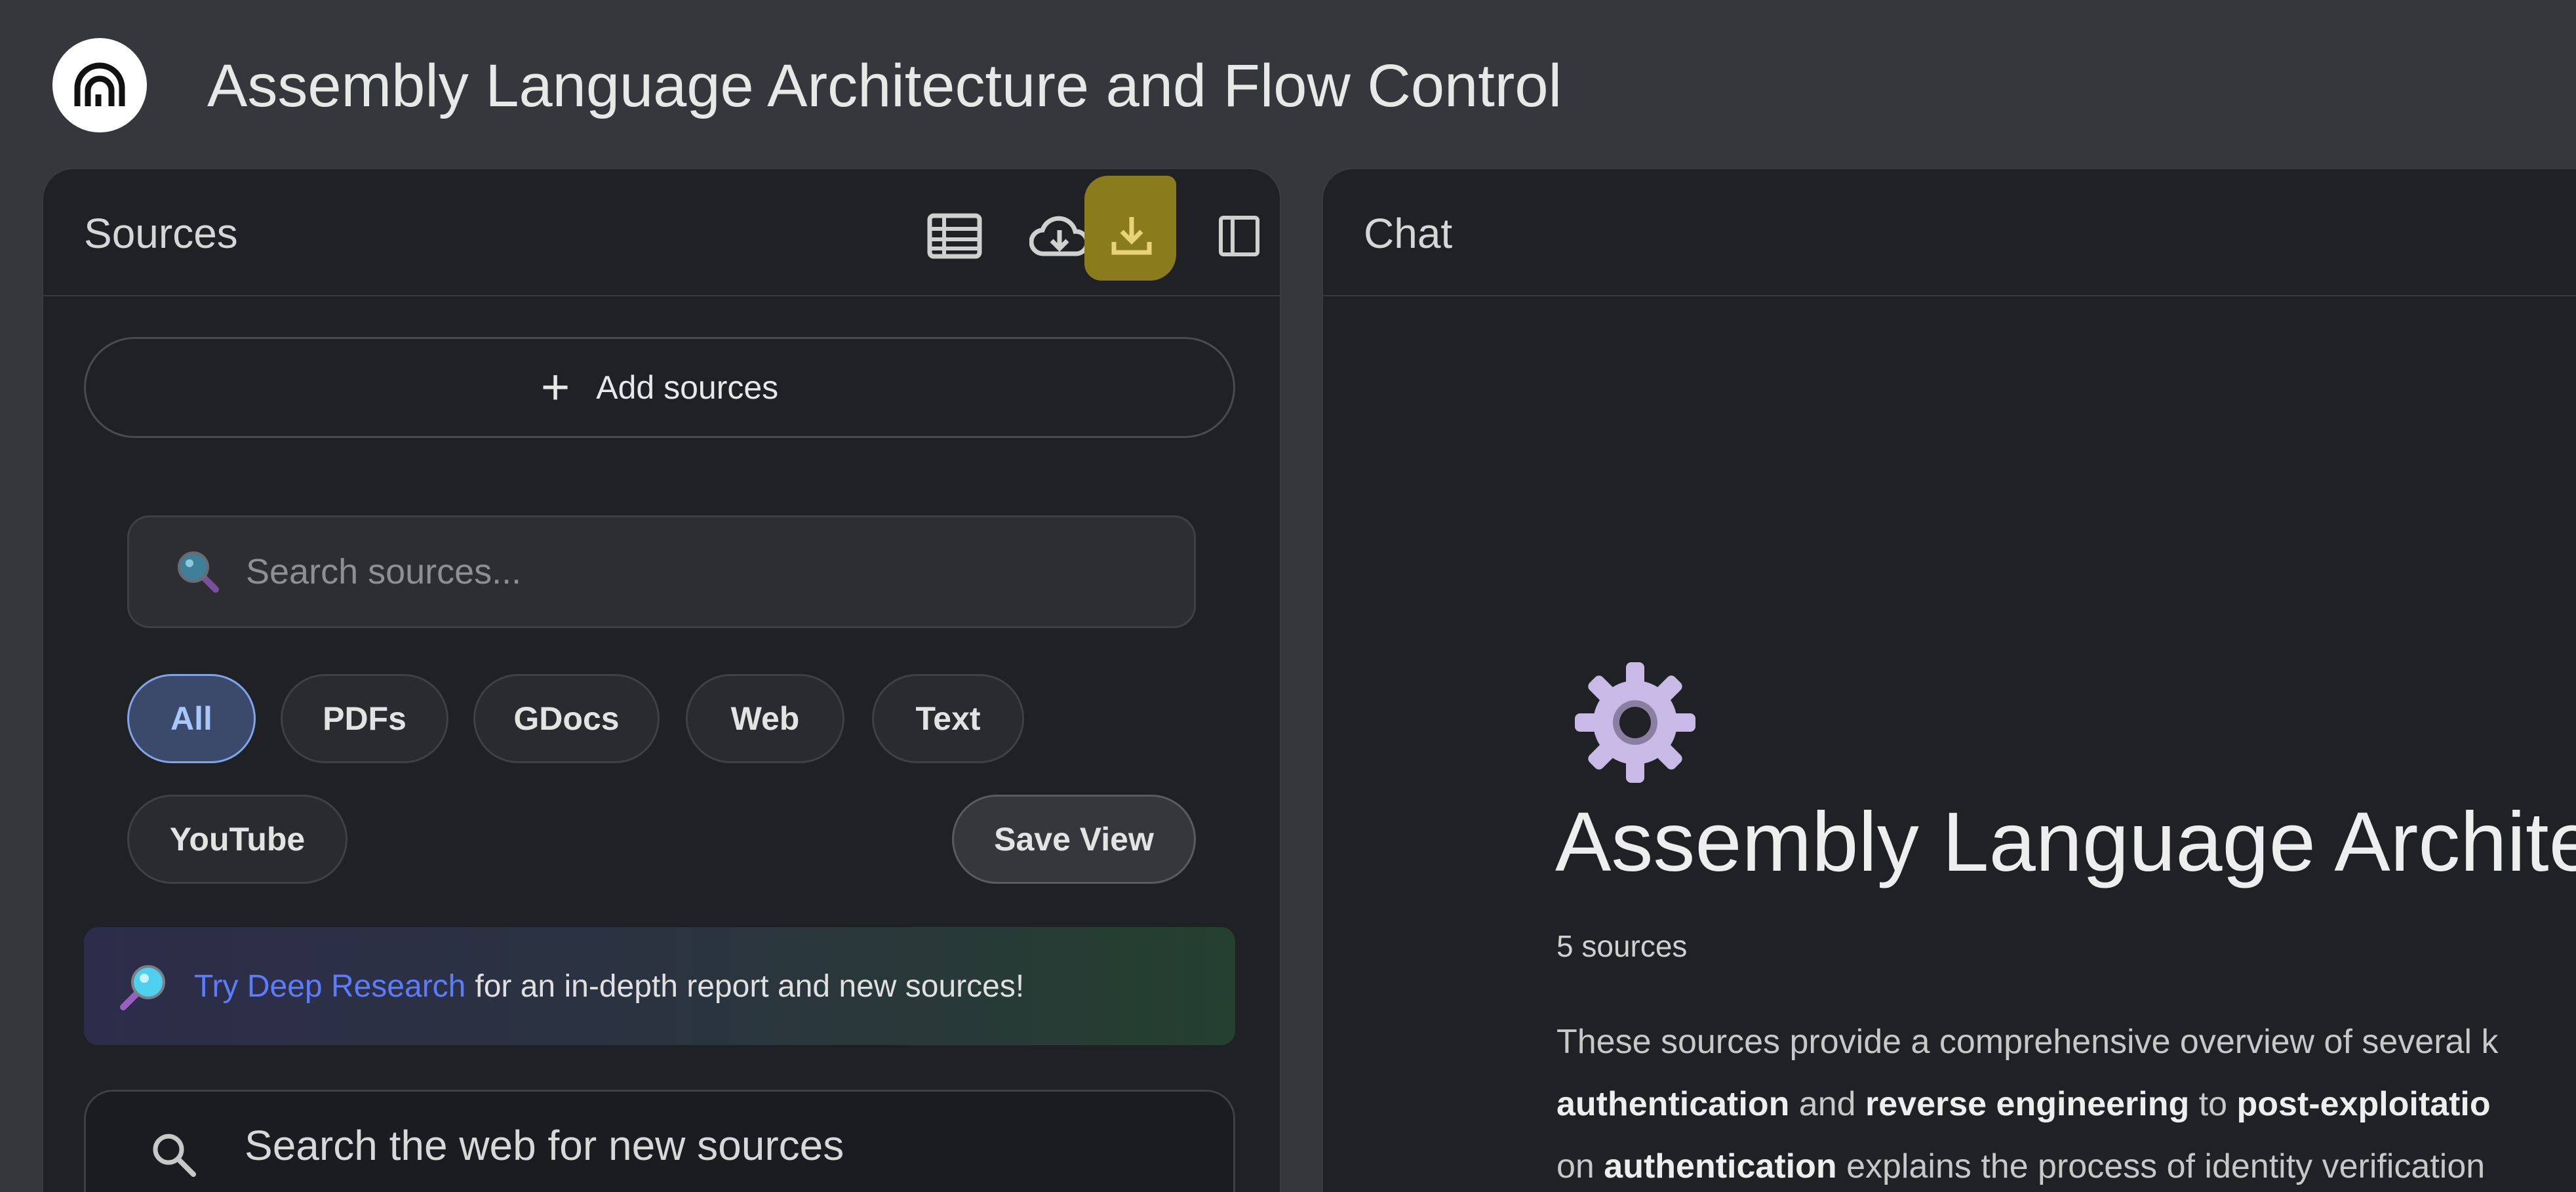 The height and width of the screenshot is (1192, 2576). Describe the element at coordinates (330, 986) in the screenshot. I see `try-deep-research-link: Try Deep Research` at that location.